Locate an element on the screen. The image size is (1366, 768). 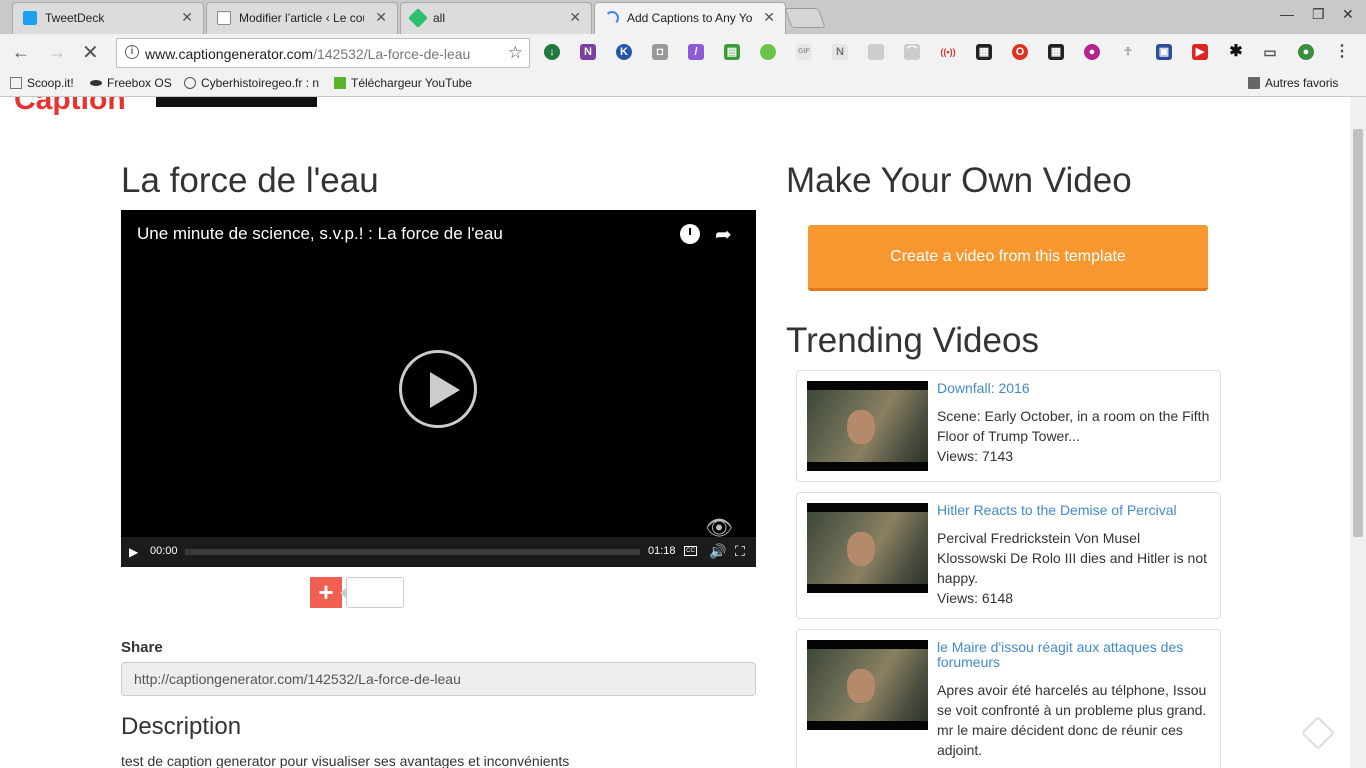
thumbnail-face is located at coordinates (861, 686).